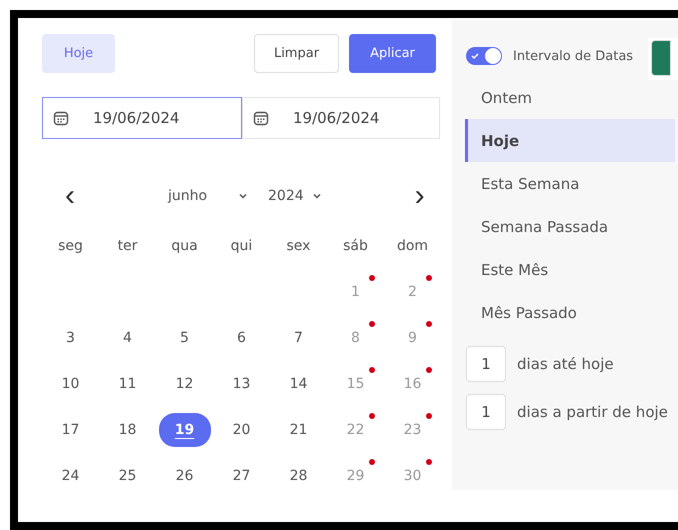 The image size is (678, 530). I want to click on weekday-label: sex, so click(299, 246).